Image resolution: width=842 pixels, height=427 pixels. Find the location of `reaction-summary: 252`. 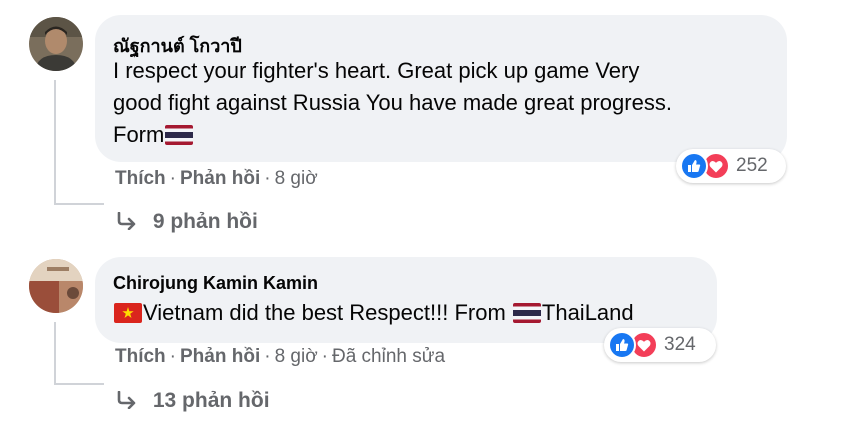

reaction-summary: 252 is located at coordinates (731, 166).